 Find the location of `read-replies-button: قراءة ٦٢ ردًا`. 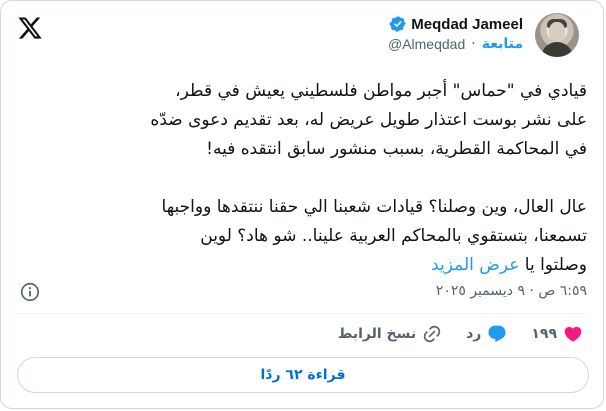

read-replies-button: قراءة ٦٢ ردًا is located at coordinates (303, 375).